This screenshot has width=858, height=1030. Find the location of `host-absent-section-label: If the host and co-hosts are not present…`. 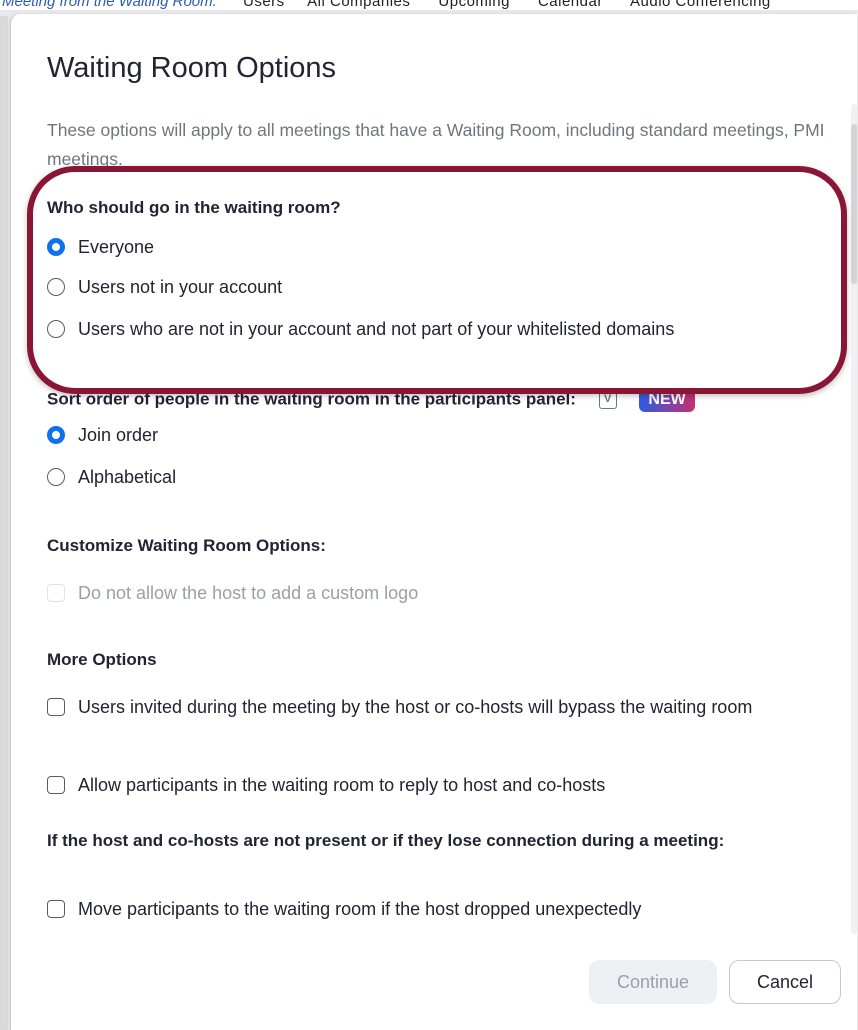

host-absent-section-label: If the host and co-hosts are not present… is located at coordinates (386, 840).